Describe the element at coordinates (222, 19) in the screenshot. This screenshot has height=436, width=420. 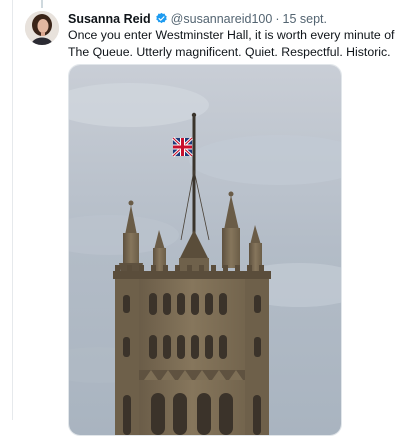
I see `author-handle: @susannareid100` at that location.